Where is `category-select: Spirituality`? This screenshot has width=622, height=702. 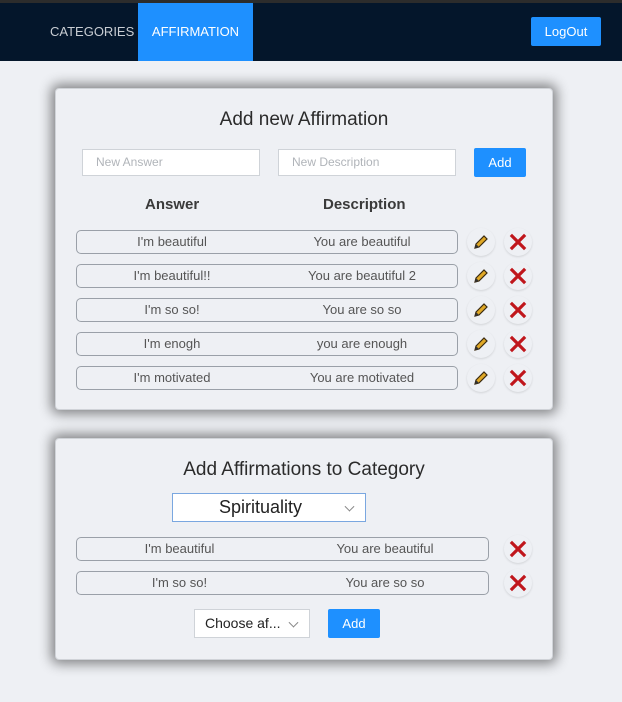 category-select: Spirituality is located at coordinates (269, 507).